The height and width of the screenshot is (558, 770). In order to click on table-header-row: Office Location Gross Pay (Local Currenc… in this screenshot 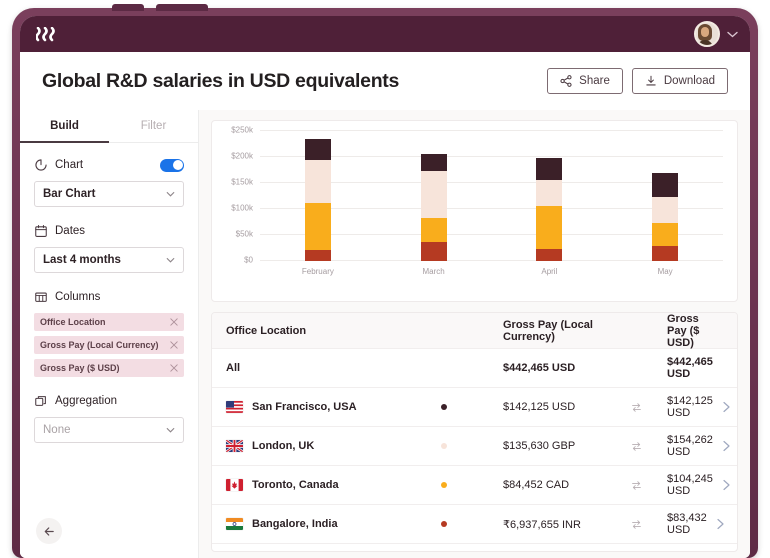, I will do `click(474, 331)`.